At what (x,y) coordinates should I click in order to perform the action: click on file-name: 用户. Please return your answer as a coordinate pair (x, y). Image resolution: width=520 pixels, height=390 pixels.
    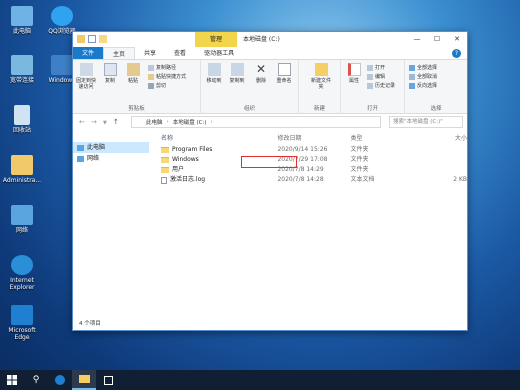
    Looking at the image, I should click on (178, 169).